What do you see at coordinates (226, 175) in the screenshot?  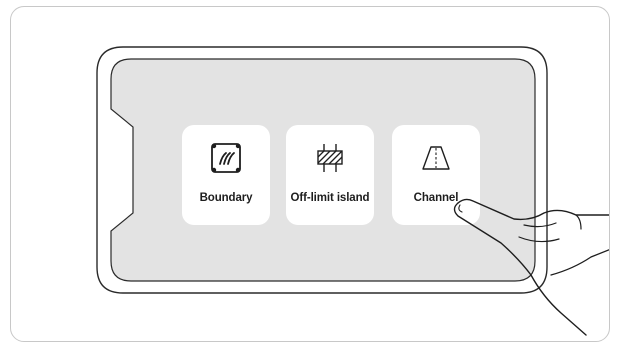 I see `boundary-button: Boundary` at bounding box center [226, 175].